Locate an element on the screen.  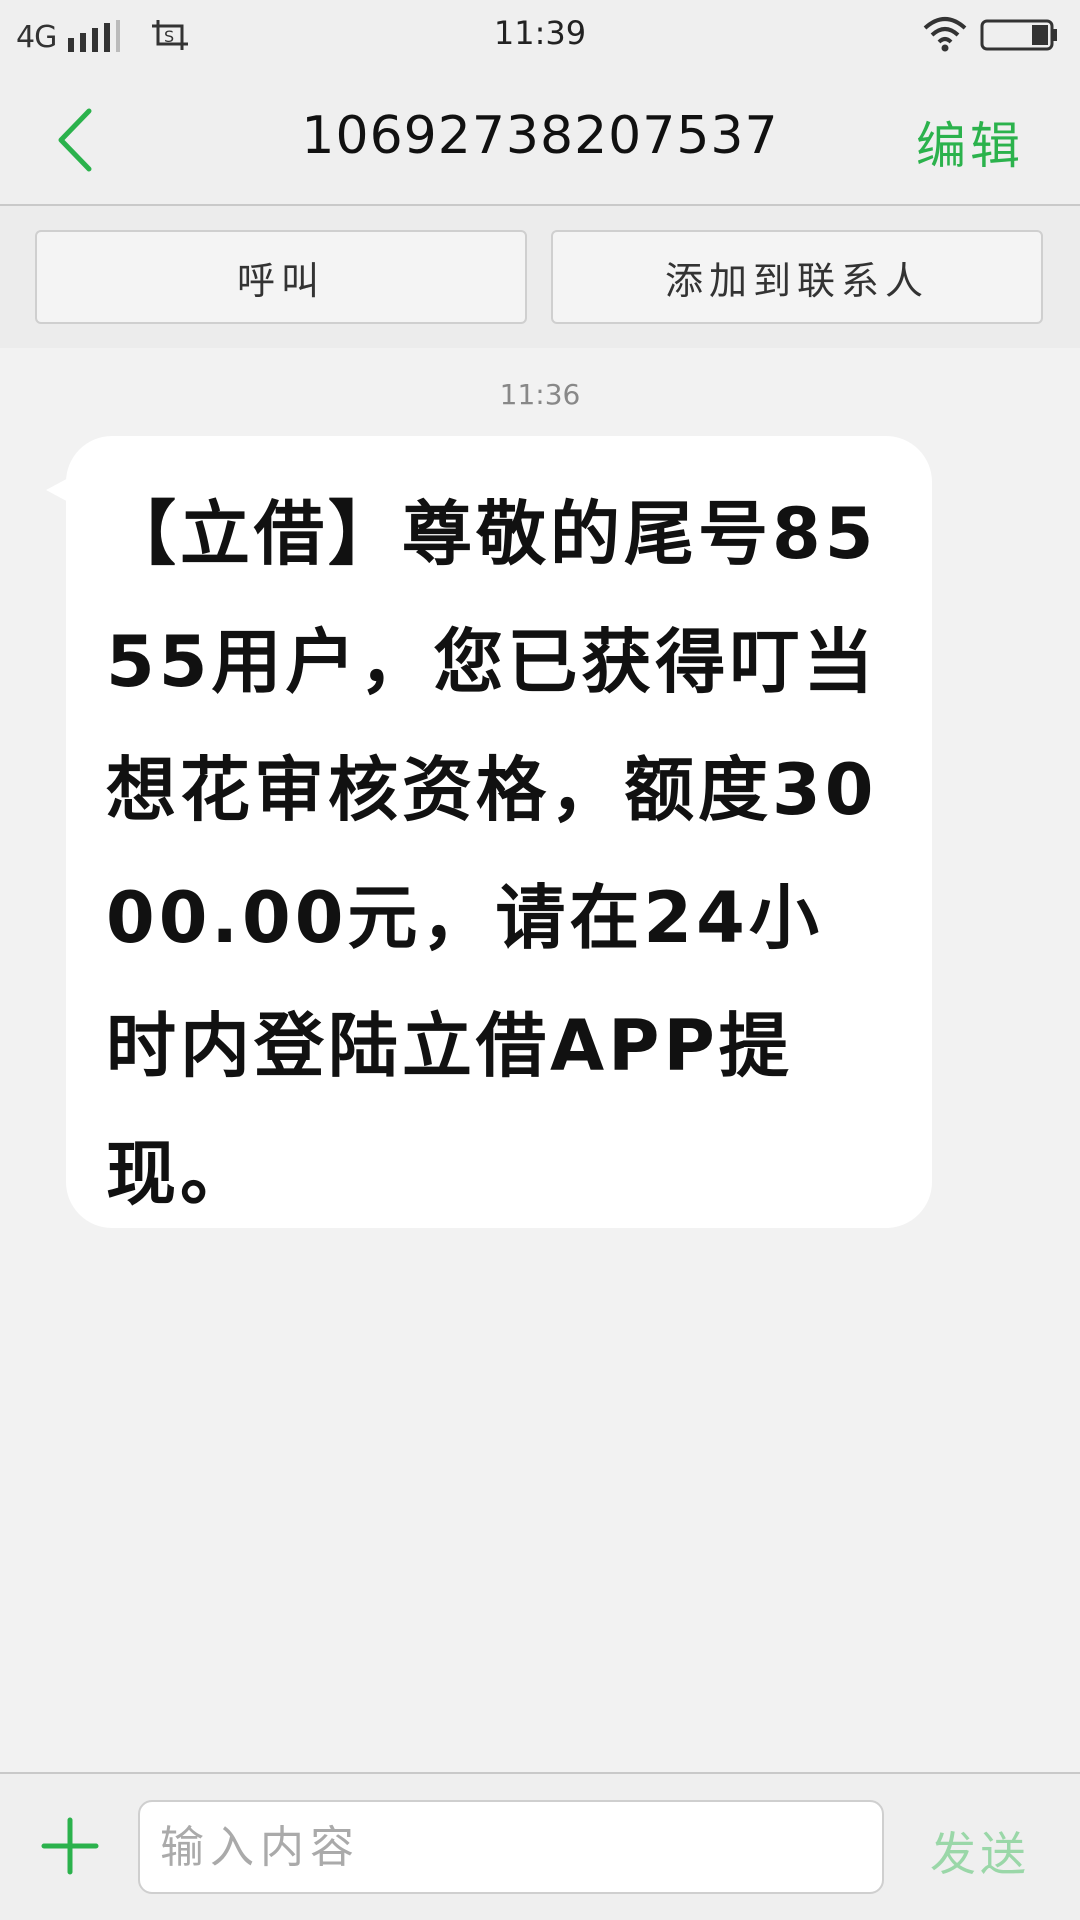
conversation-header: 10692738207537 编辑 is located at coordinates (540, 139).